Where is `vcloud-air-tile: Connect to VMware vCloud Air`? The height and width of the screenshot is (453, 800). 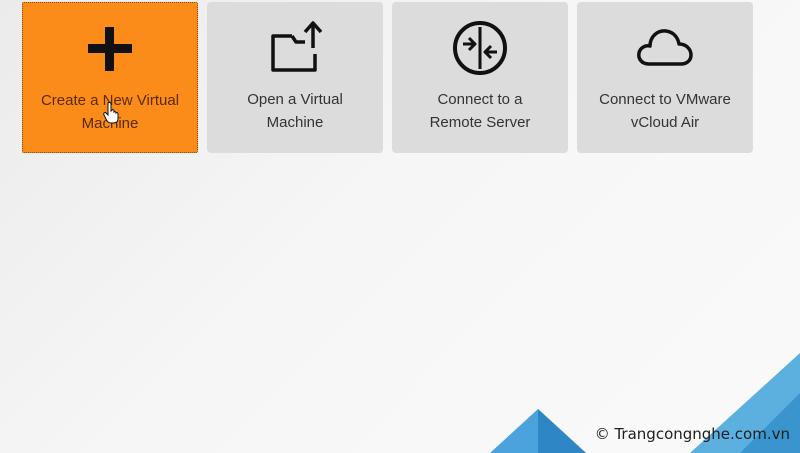
vcloud-air-tile: Connect to VMware vCloud Air is located at coordinates (665, 77).